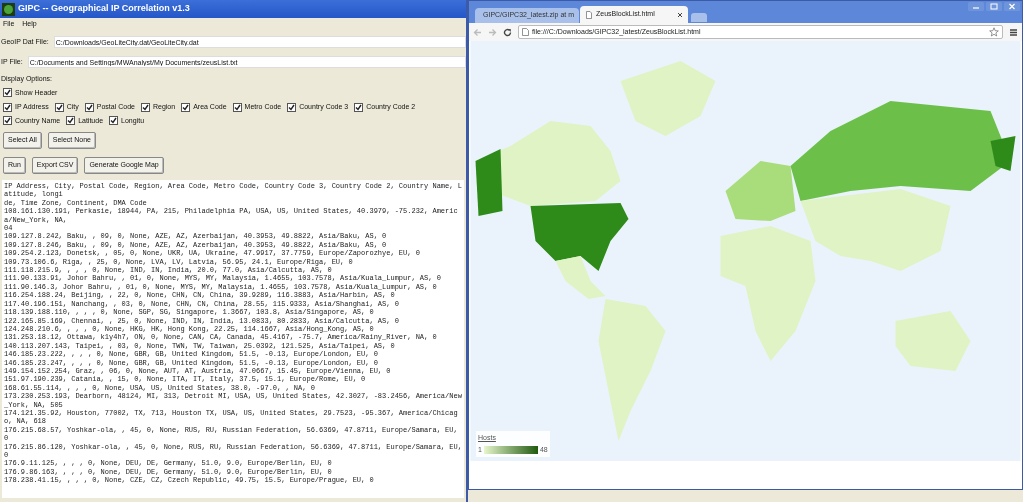  I want to click on legend-gradient, so click(510, 449).